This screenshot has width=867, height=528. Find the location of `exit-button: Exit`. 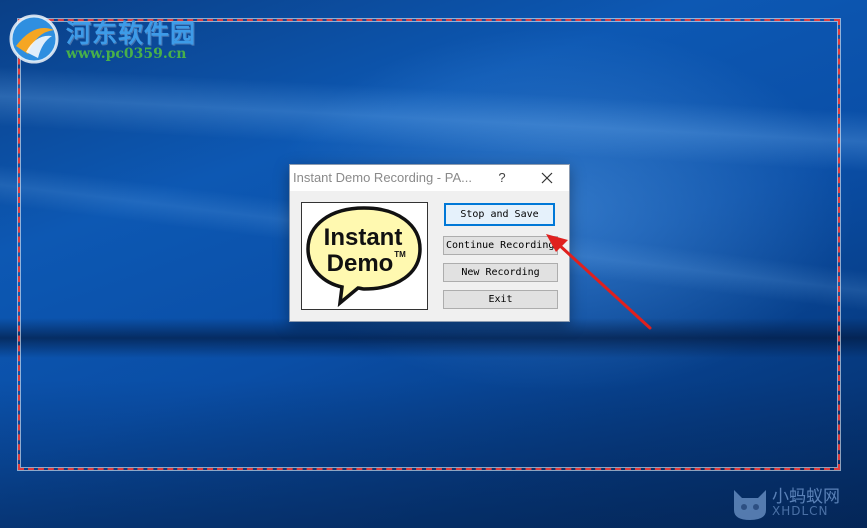

exit-button: Exit is located at coordinates (500, 299).